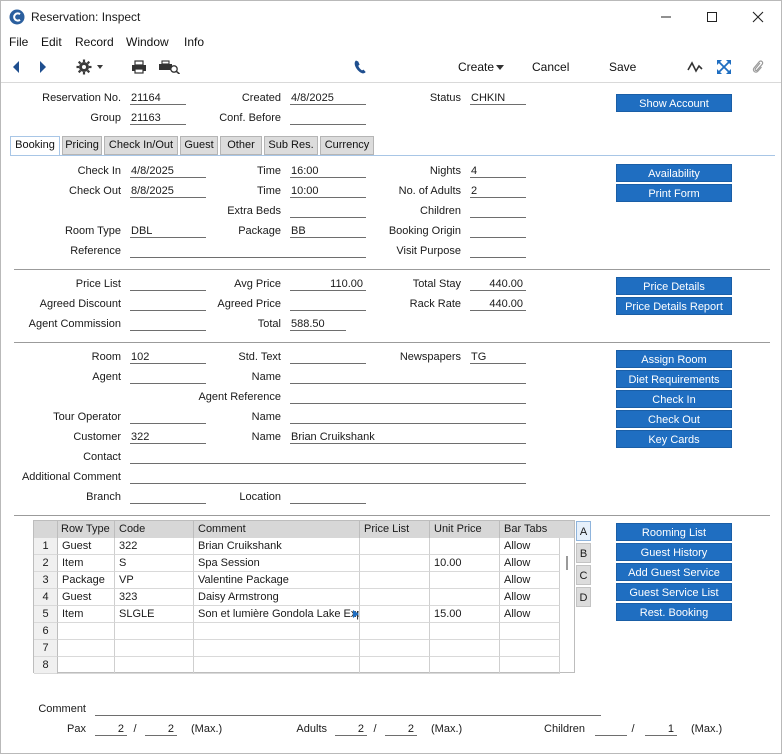  Describe the element at coordinates (583, 575) in the screenshot. I see `side-tab-c: C` at that location.